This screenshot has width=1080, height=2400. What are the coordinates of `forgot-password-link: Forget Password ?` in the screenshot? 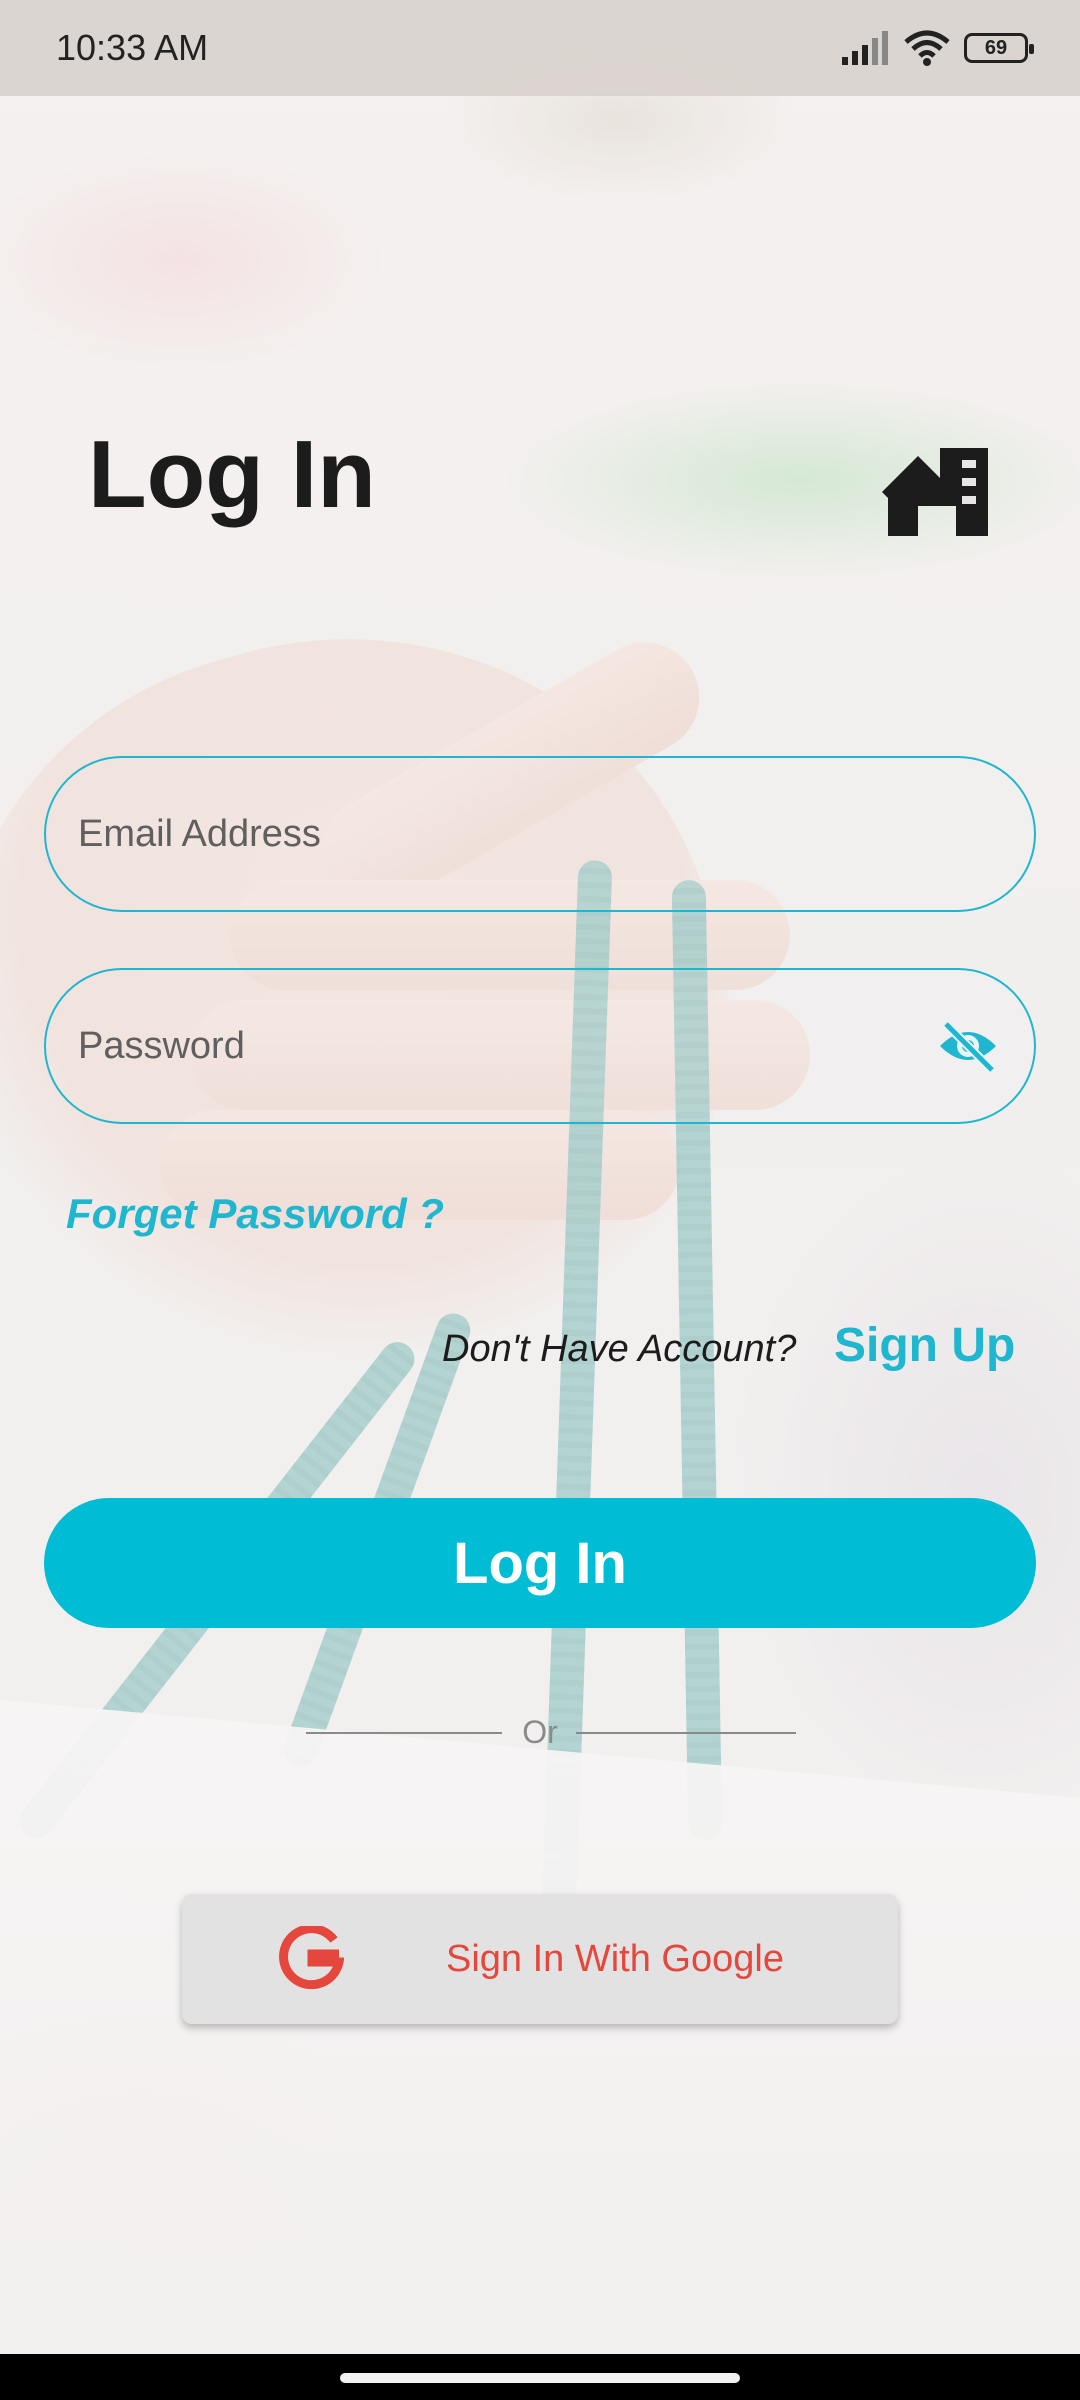 It's located at (255, 1214).